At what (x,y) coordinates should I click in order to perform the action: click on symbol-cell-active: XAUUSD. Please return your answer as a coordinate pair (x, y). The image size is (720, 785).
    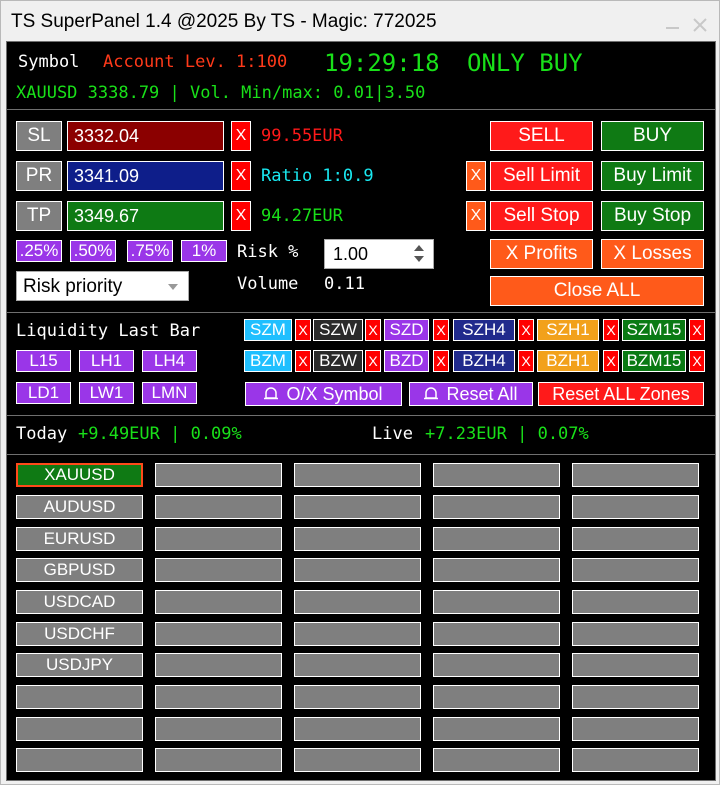
    Looking at the image, I should click on (79, 475).